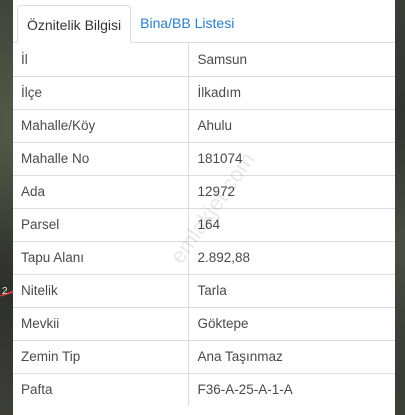 The image size is (405, 415). I want to click on row-value: Göktepe, so click(291, 323).